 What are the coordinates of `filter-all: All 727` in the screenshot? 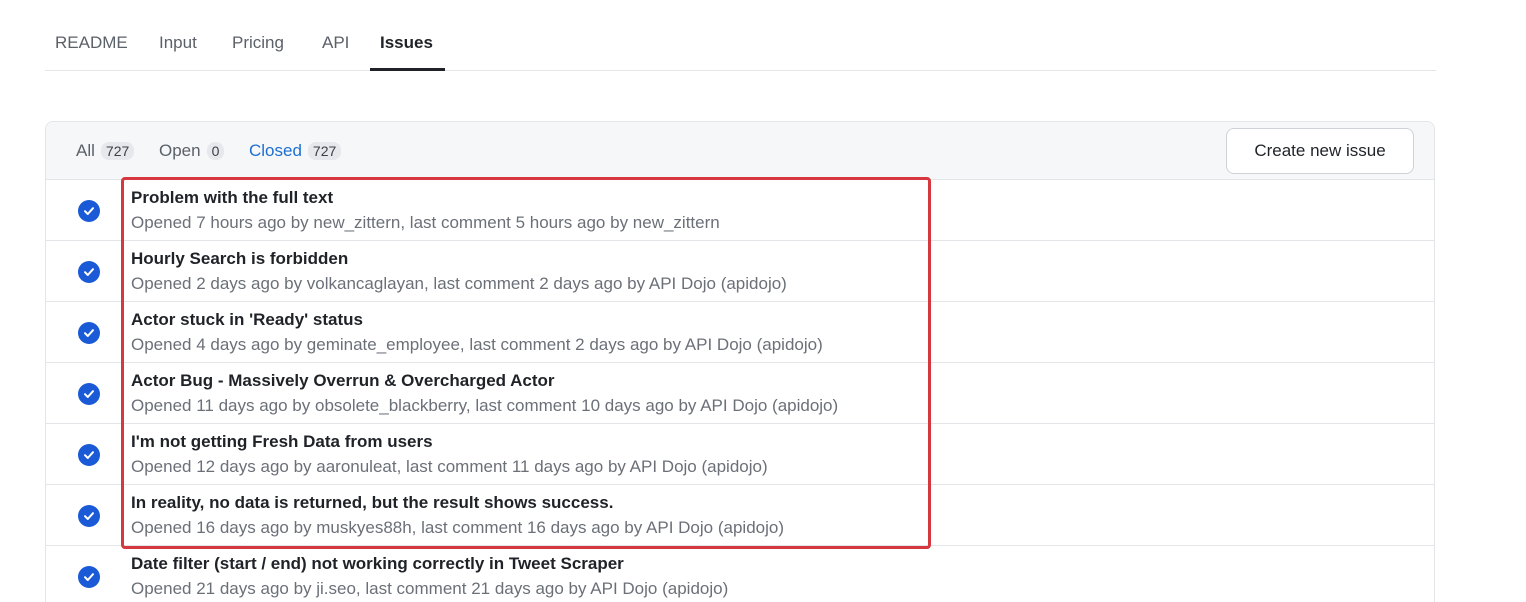 It's located at (105, 151).